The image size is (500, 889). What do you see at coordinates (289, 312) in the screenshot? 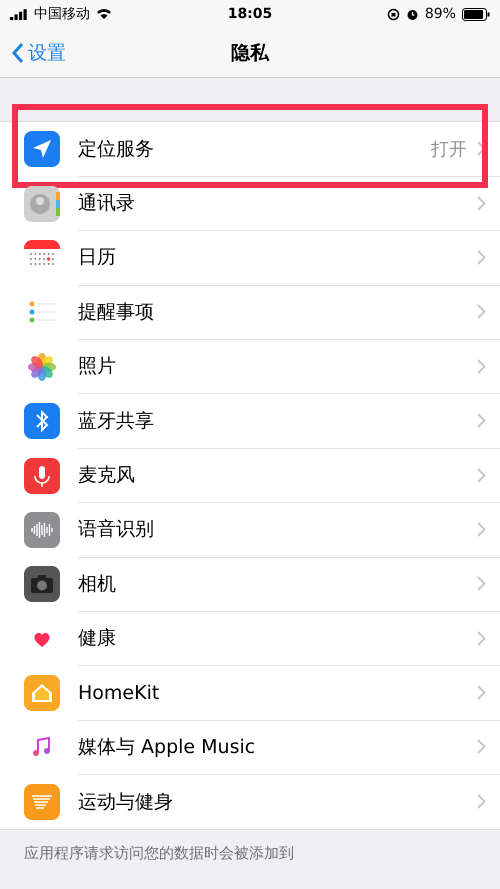
I see `settings-row: 提醒事项` at bounding box center [289, 312].